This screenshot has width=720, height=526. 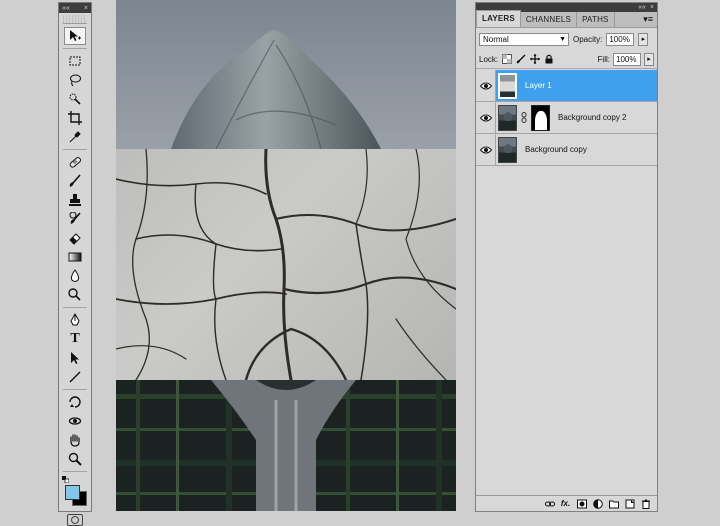 I want to click on lasso-tool-icon, so click(x=75, y=80).